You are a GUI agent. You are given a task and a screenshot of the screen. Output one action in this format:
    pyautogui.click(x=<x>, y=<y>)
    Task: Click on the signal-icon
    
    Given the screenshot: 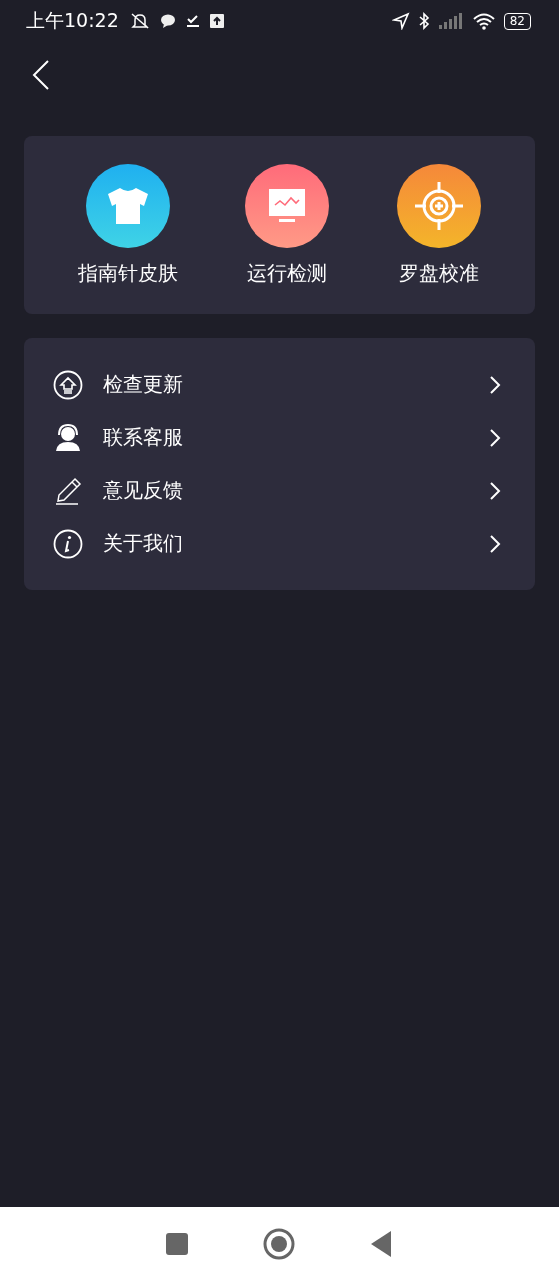 What is the action you would take?
    pyautogui.click(x=450, y=21)
    